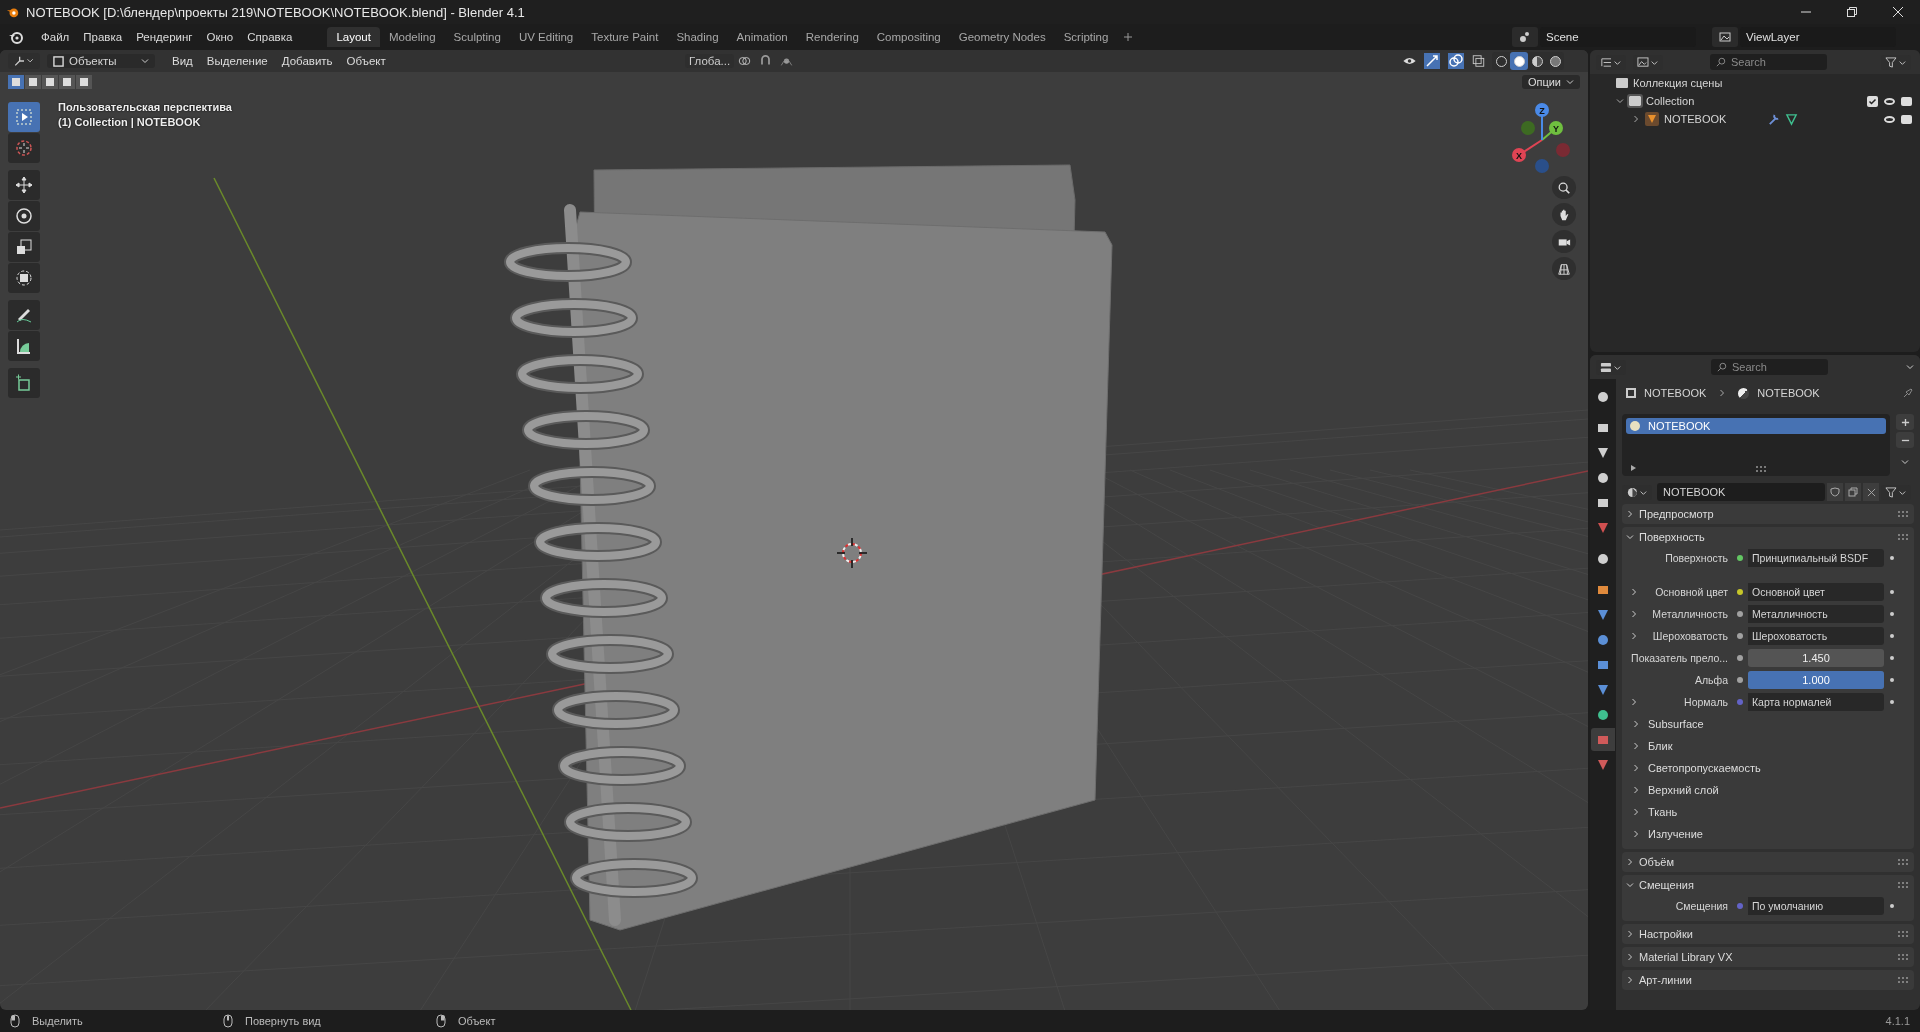 This screenshot has width=1920, height=1032. What do you see at coordinates (101, 61) in the screenshot?
I see `mode-dropdown: Объекты` at bounding box center [101, 61].